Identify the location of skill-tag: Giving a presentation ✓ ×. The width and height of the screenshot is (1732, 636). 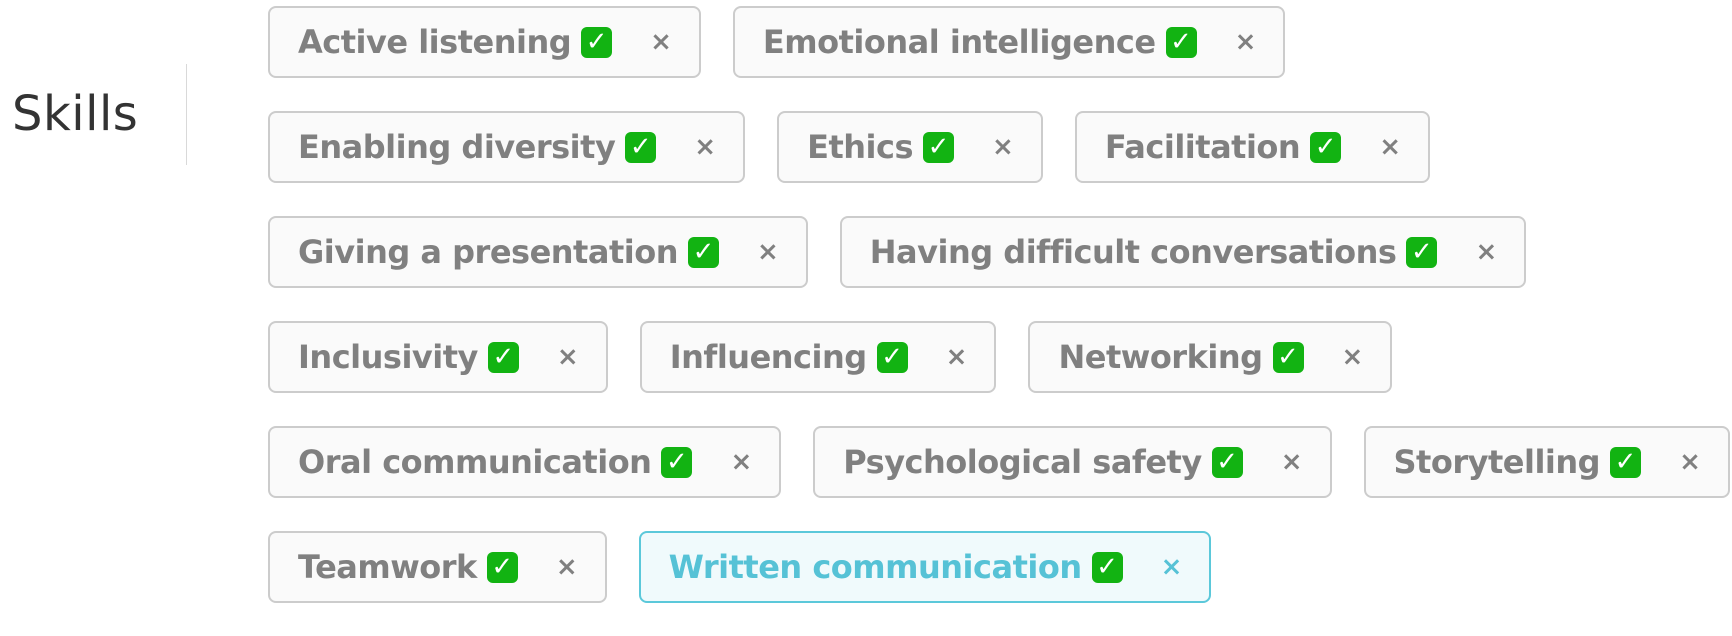
(538, 252).